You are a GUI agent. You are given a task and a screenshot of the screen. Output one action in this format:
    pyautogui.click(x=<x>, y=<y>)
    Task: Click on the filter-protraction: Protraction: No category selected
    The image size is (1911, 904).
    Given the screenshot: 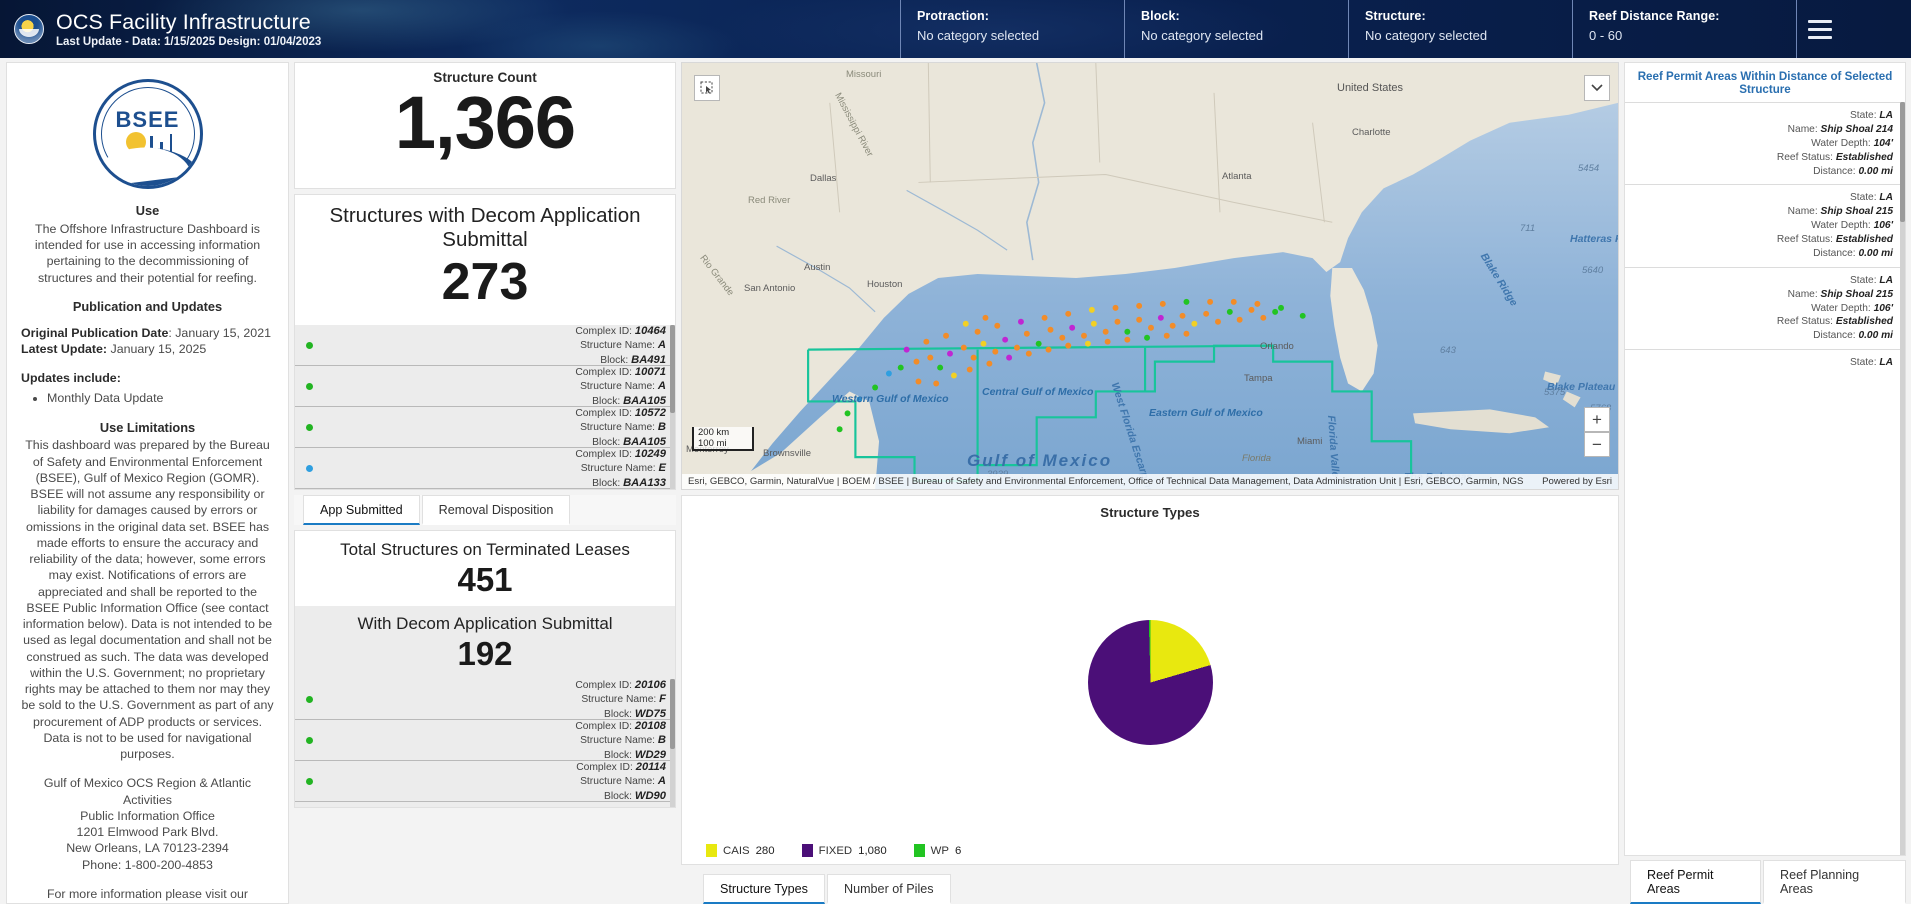 What is the action you would take?
    pyautogui.click(x=1012, y=29)
    